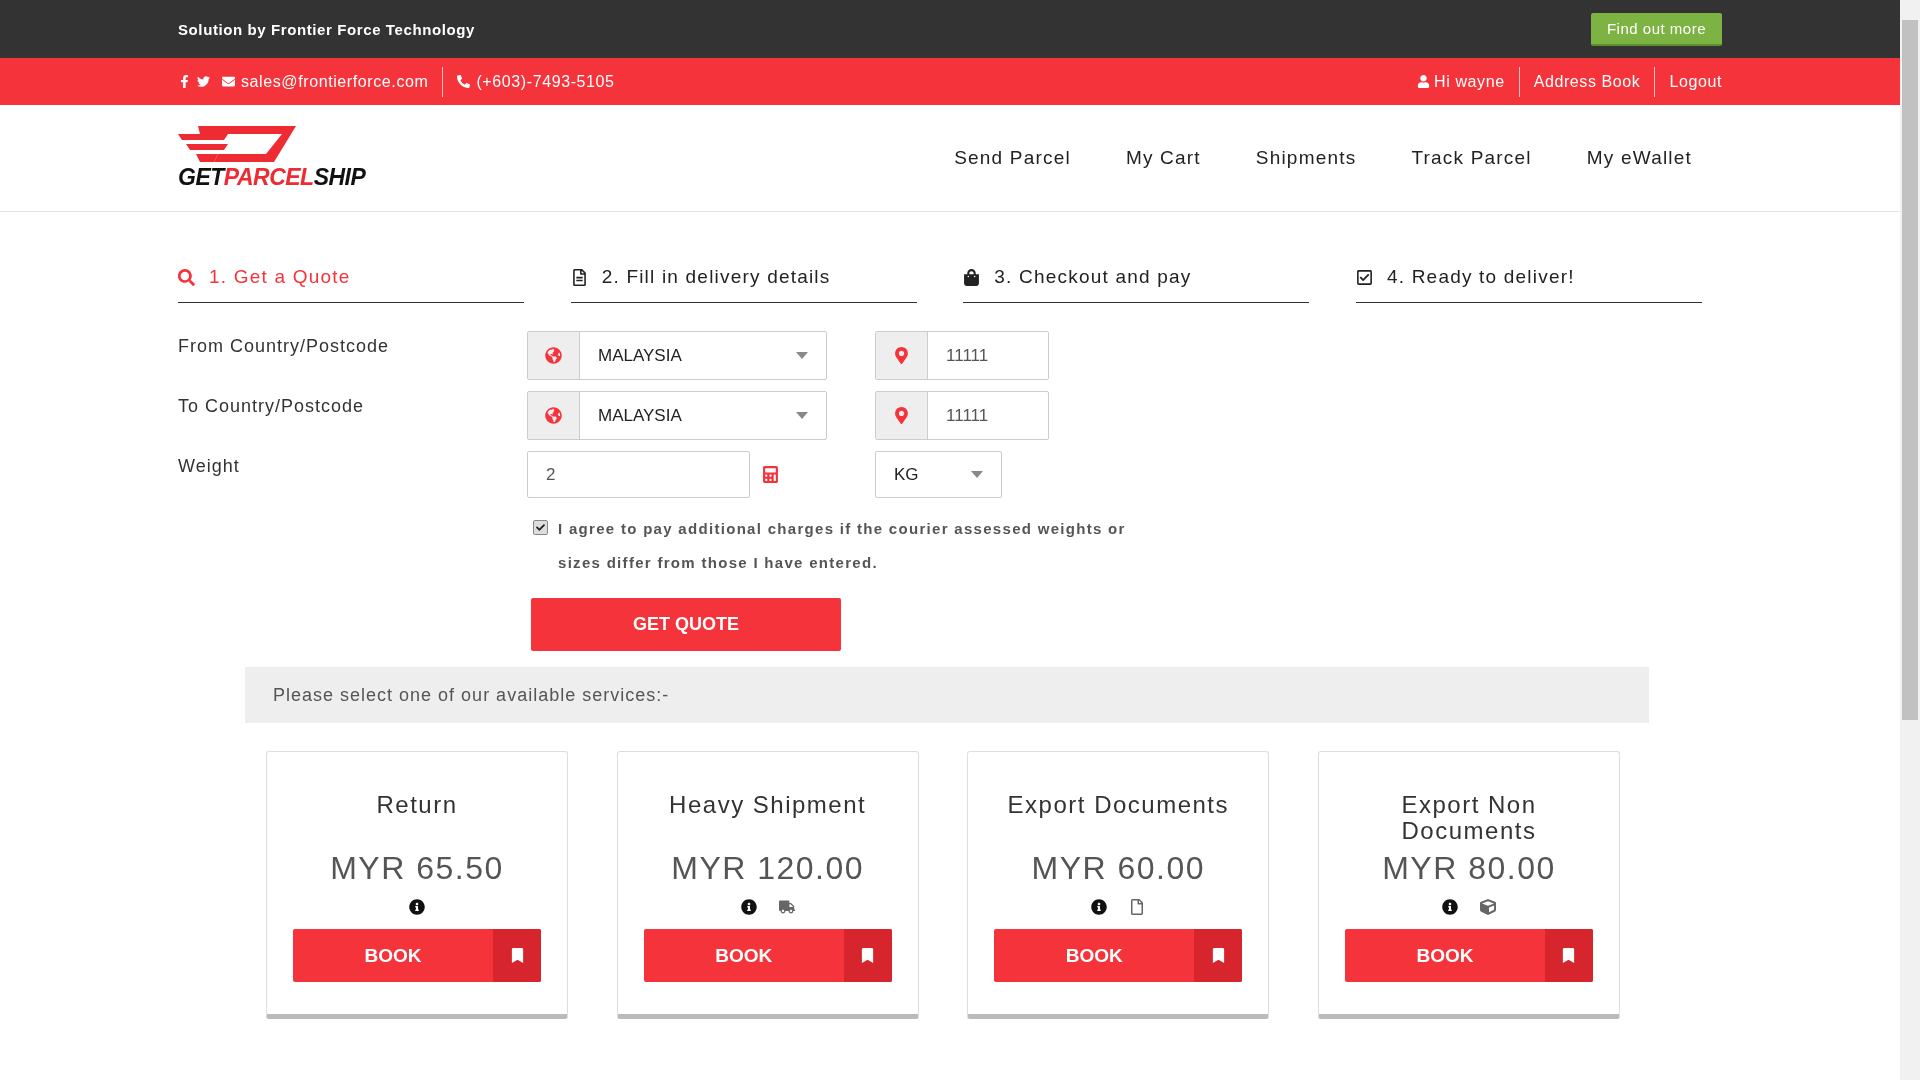 The height and width of the screenshot is (1080, 1920). I want to click on check-icon, so click(540, 527).